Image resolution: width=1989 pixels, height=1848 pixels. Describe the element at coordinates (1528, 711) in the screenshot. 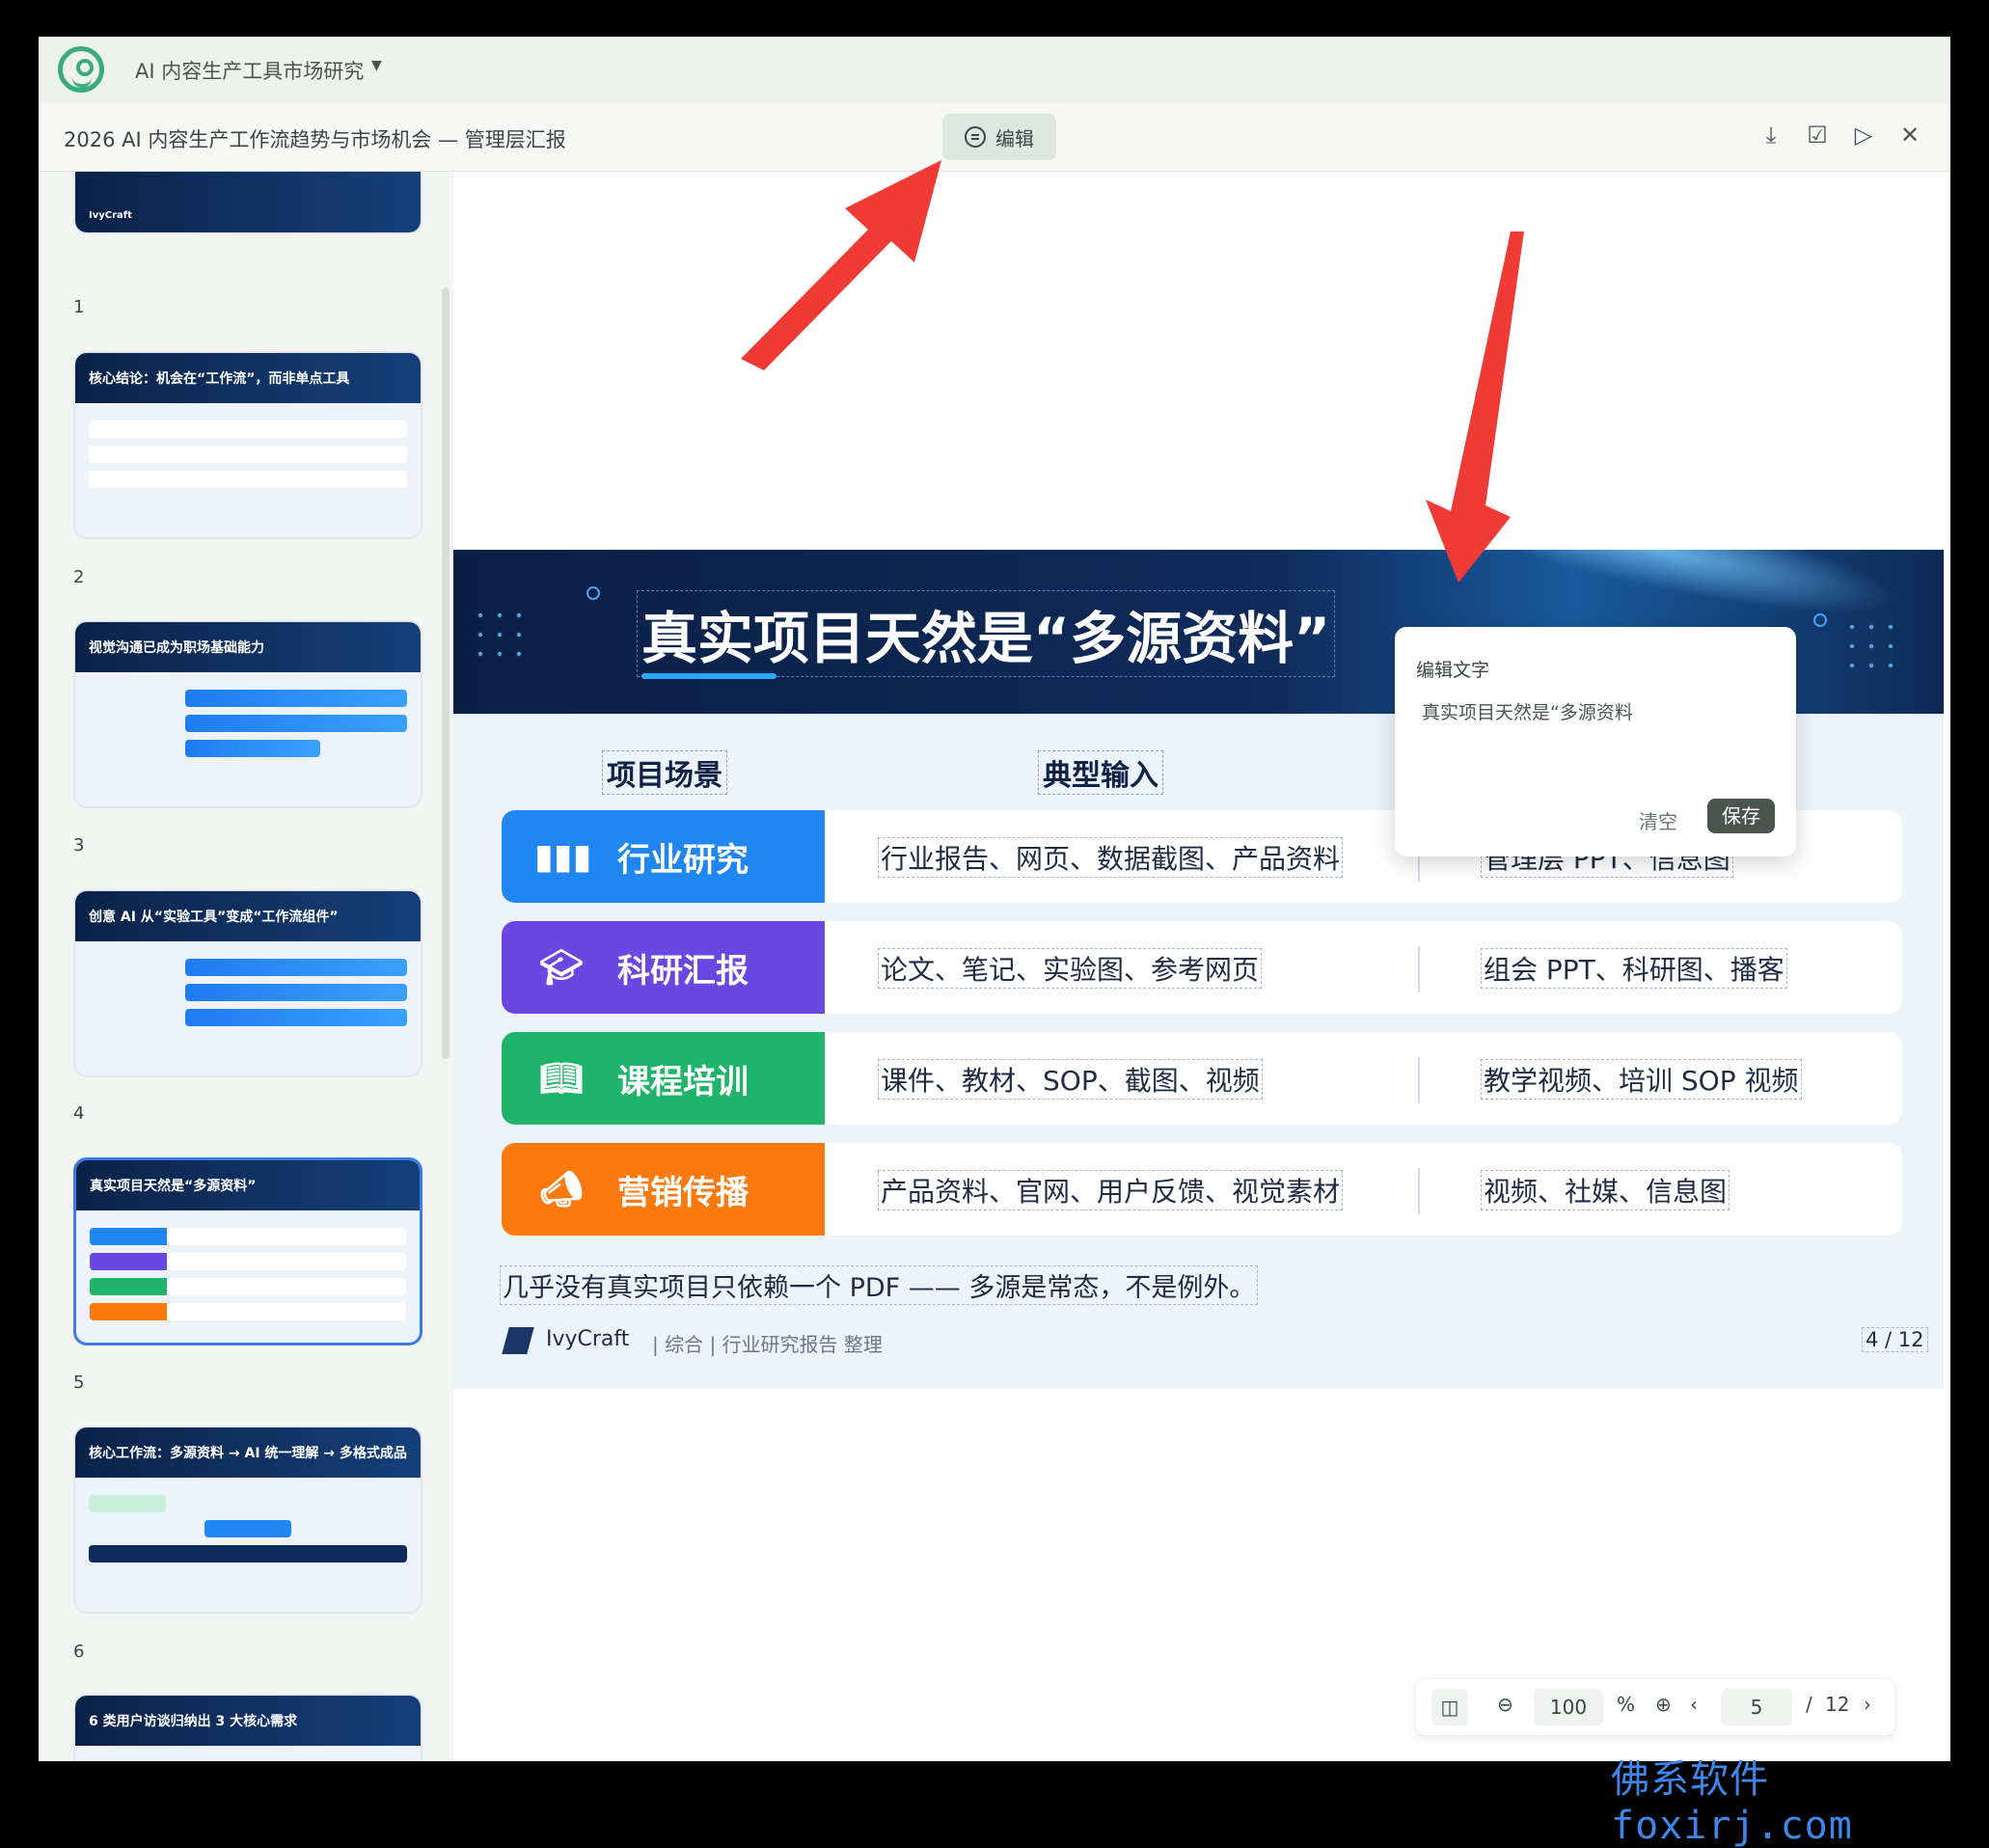

I see `edit-text-input: 真实项目天然是“多源资料` at that location.